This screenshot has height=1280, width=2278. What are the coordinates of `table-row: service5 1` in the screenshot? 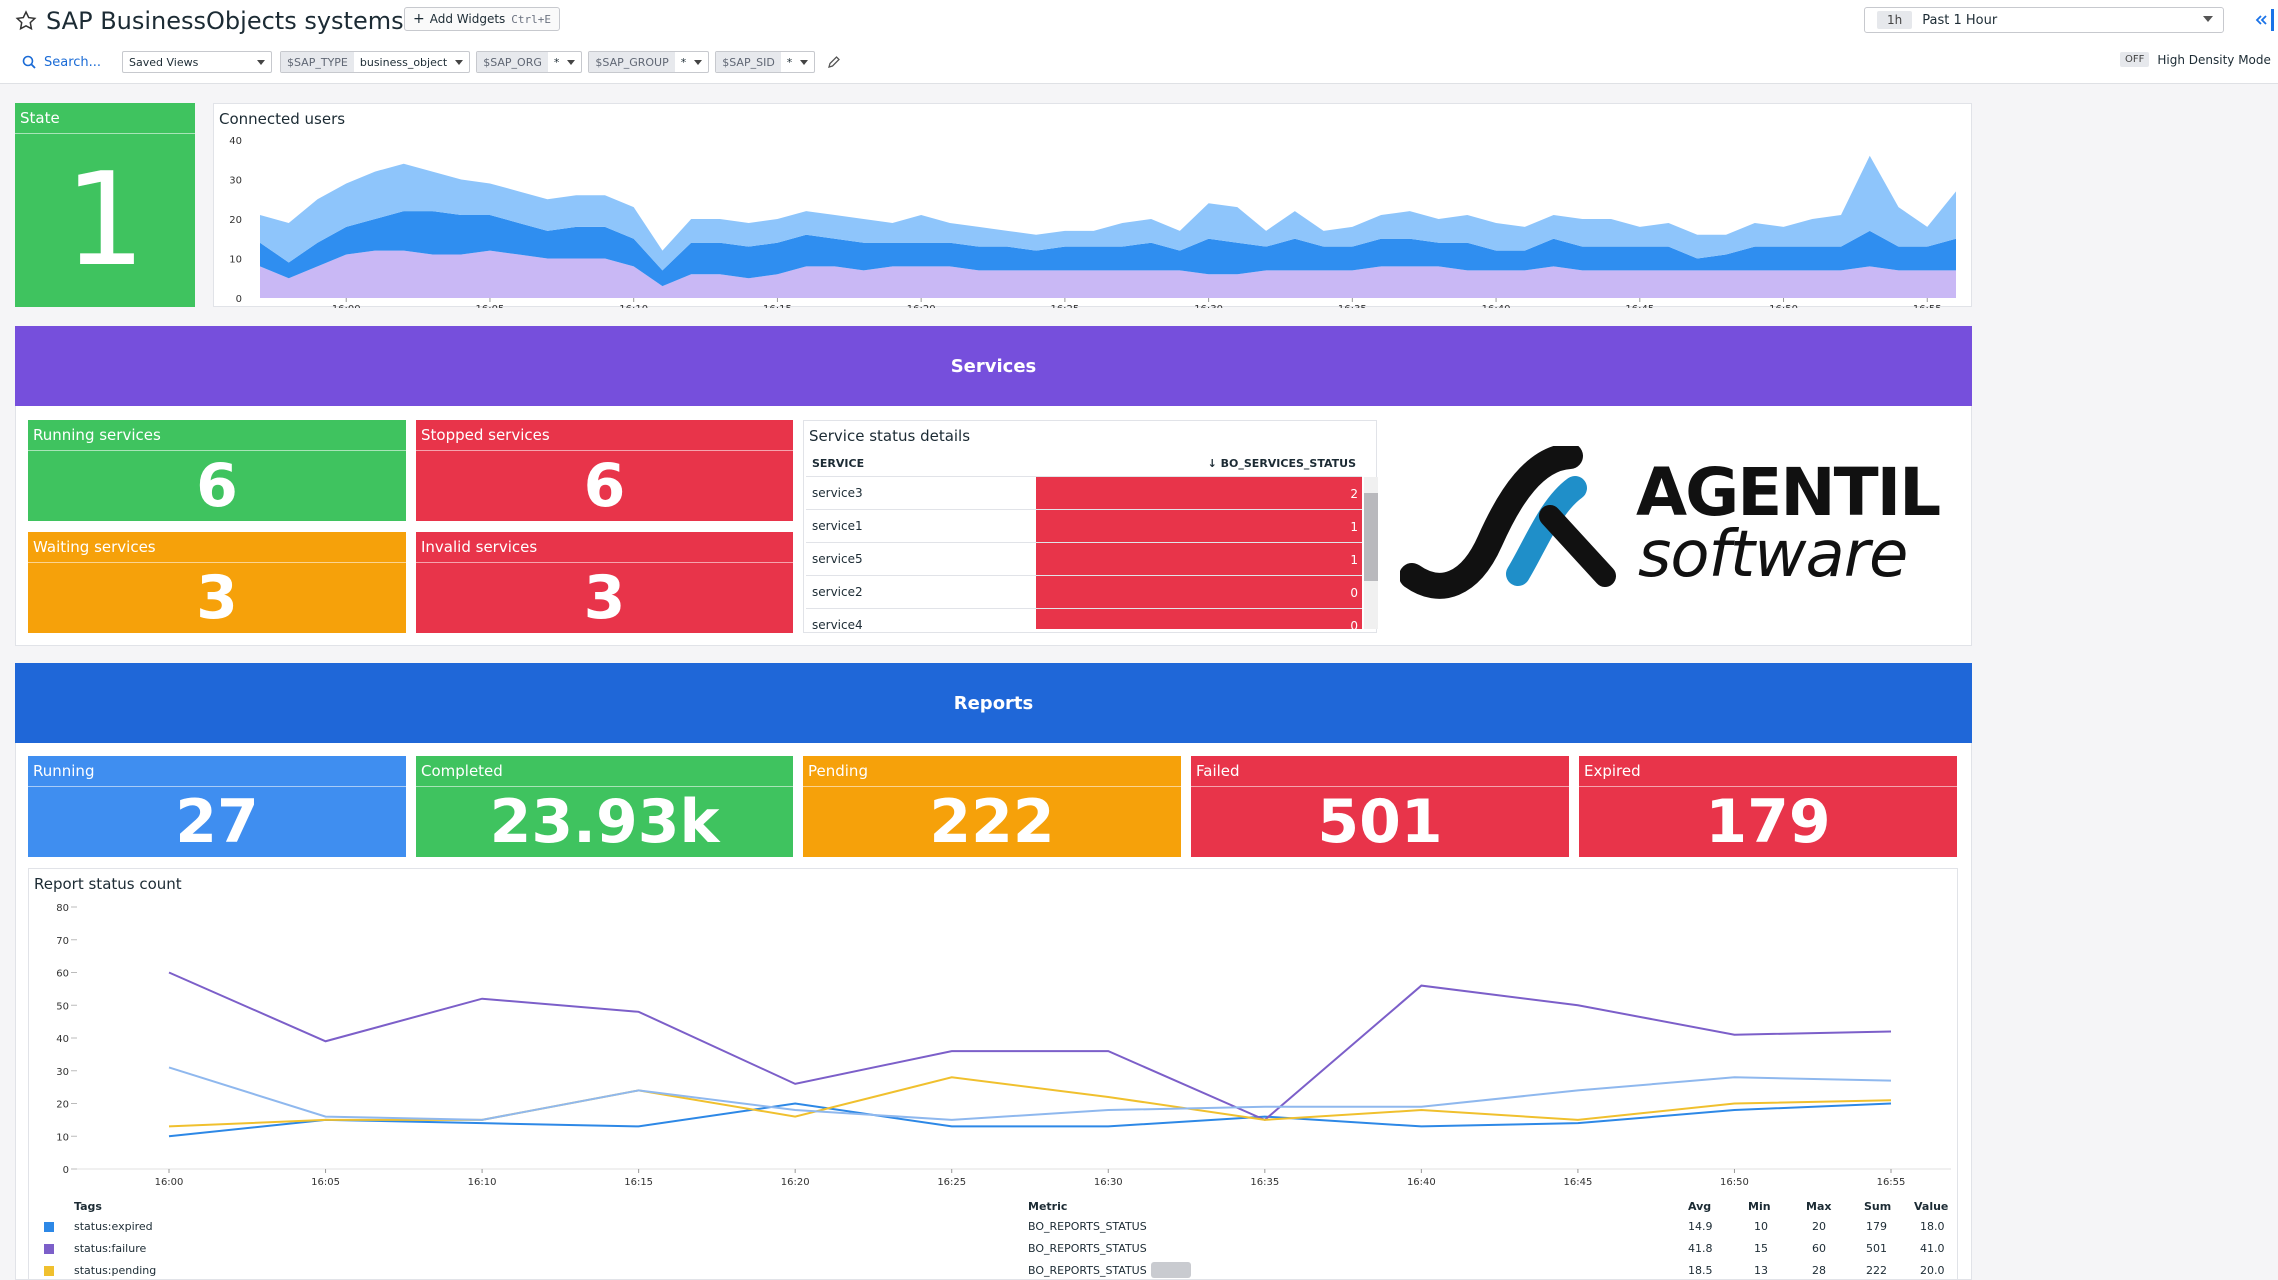 It's located at (1084, 559).